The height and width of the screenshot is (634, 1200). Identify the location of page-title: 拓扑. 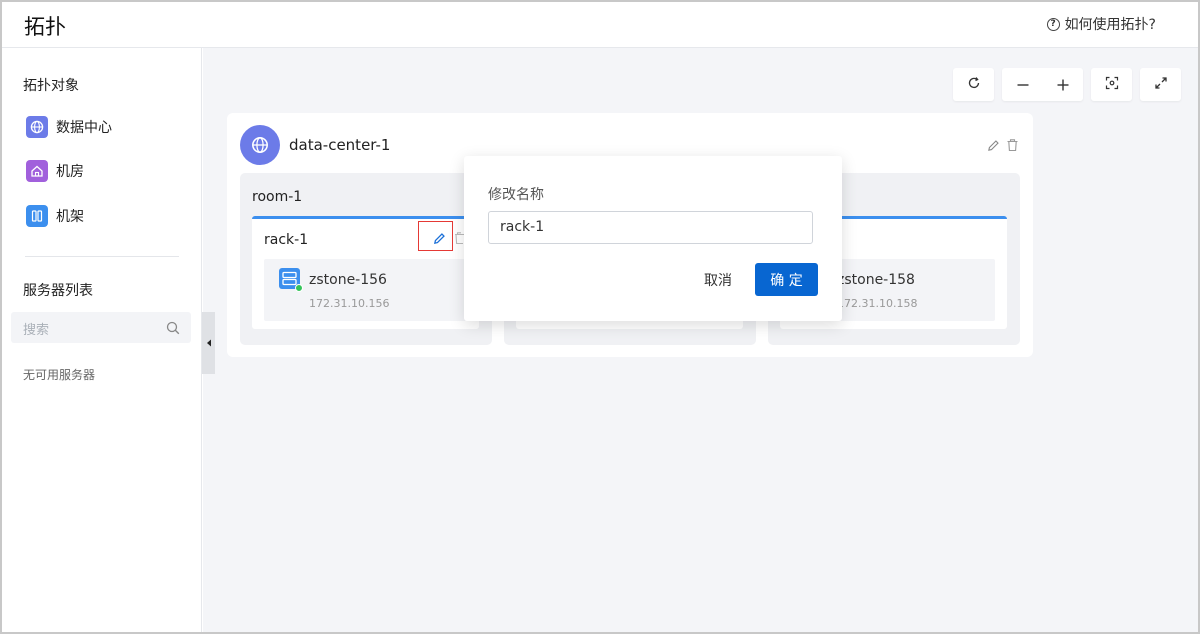
(45, 27).